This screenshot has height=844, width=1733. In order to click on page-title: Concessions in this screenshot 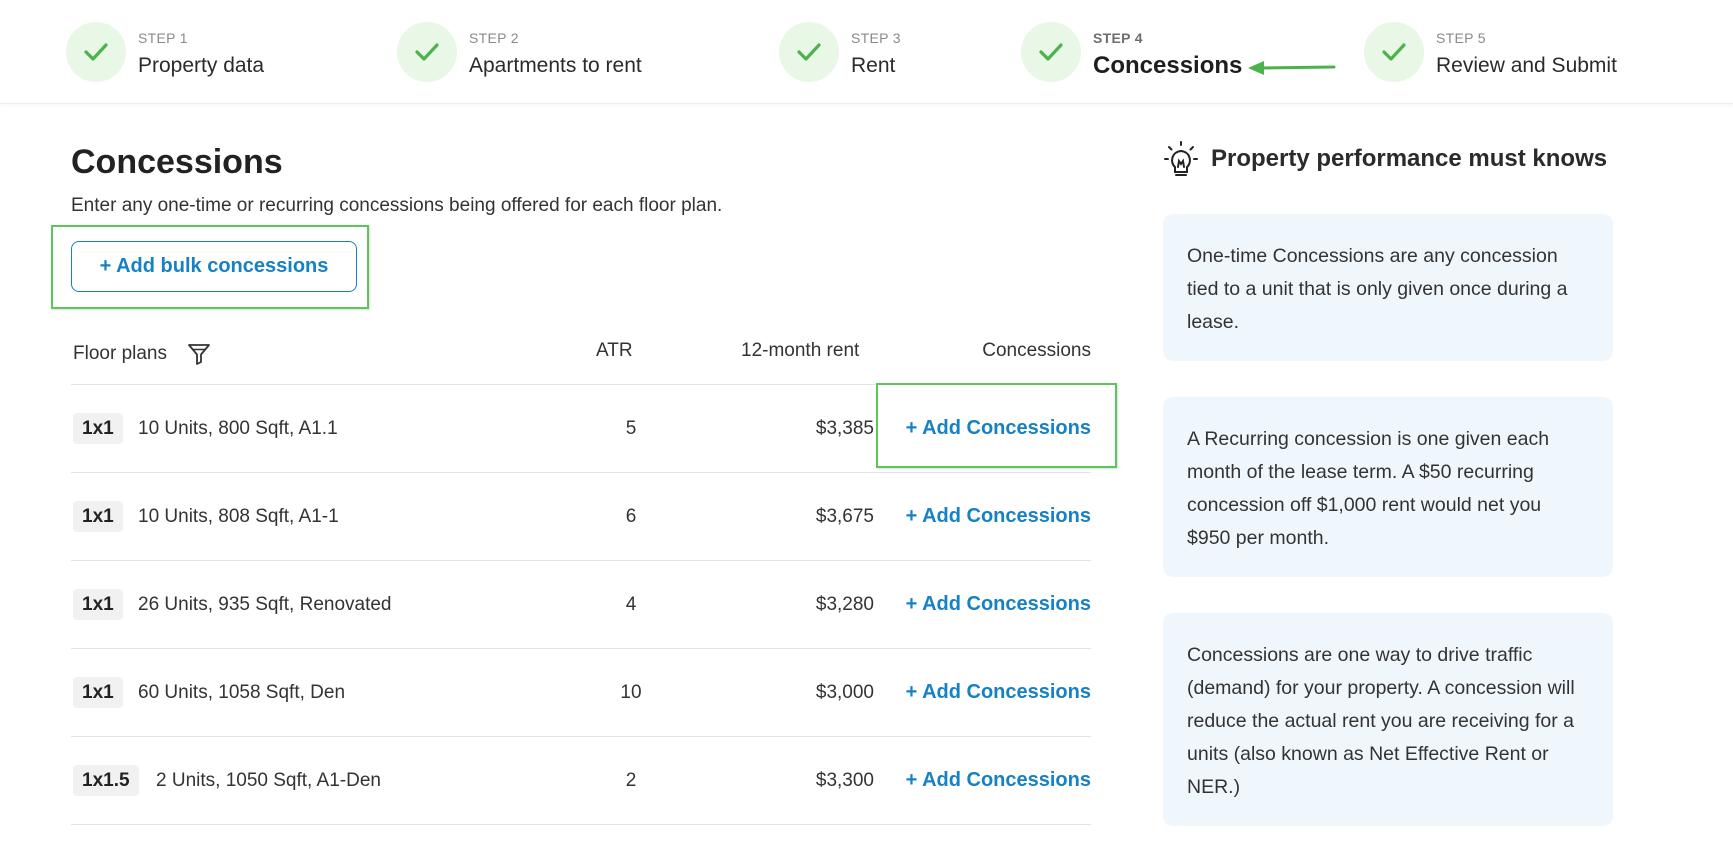, I will do `click(177, 162)`.